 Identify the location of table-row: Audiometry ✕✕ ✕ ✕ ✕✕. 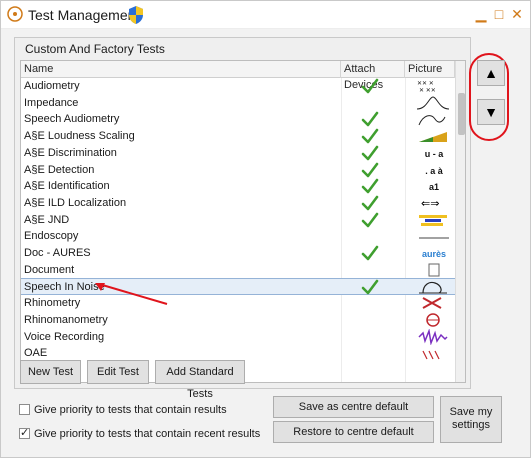
(238, 86).